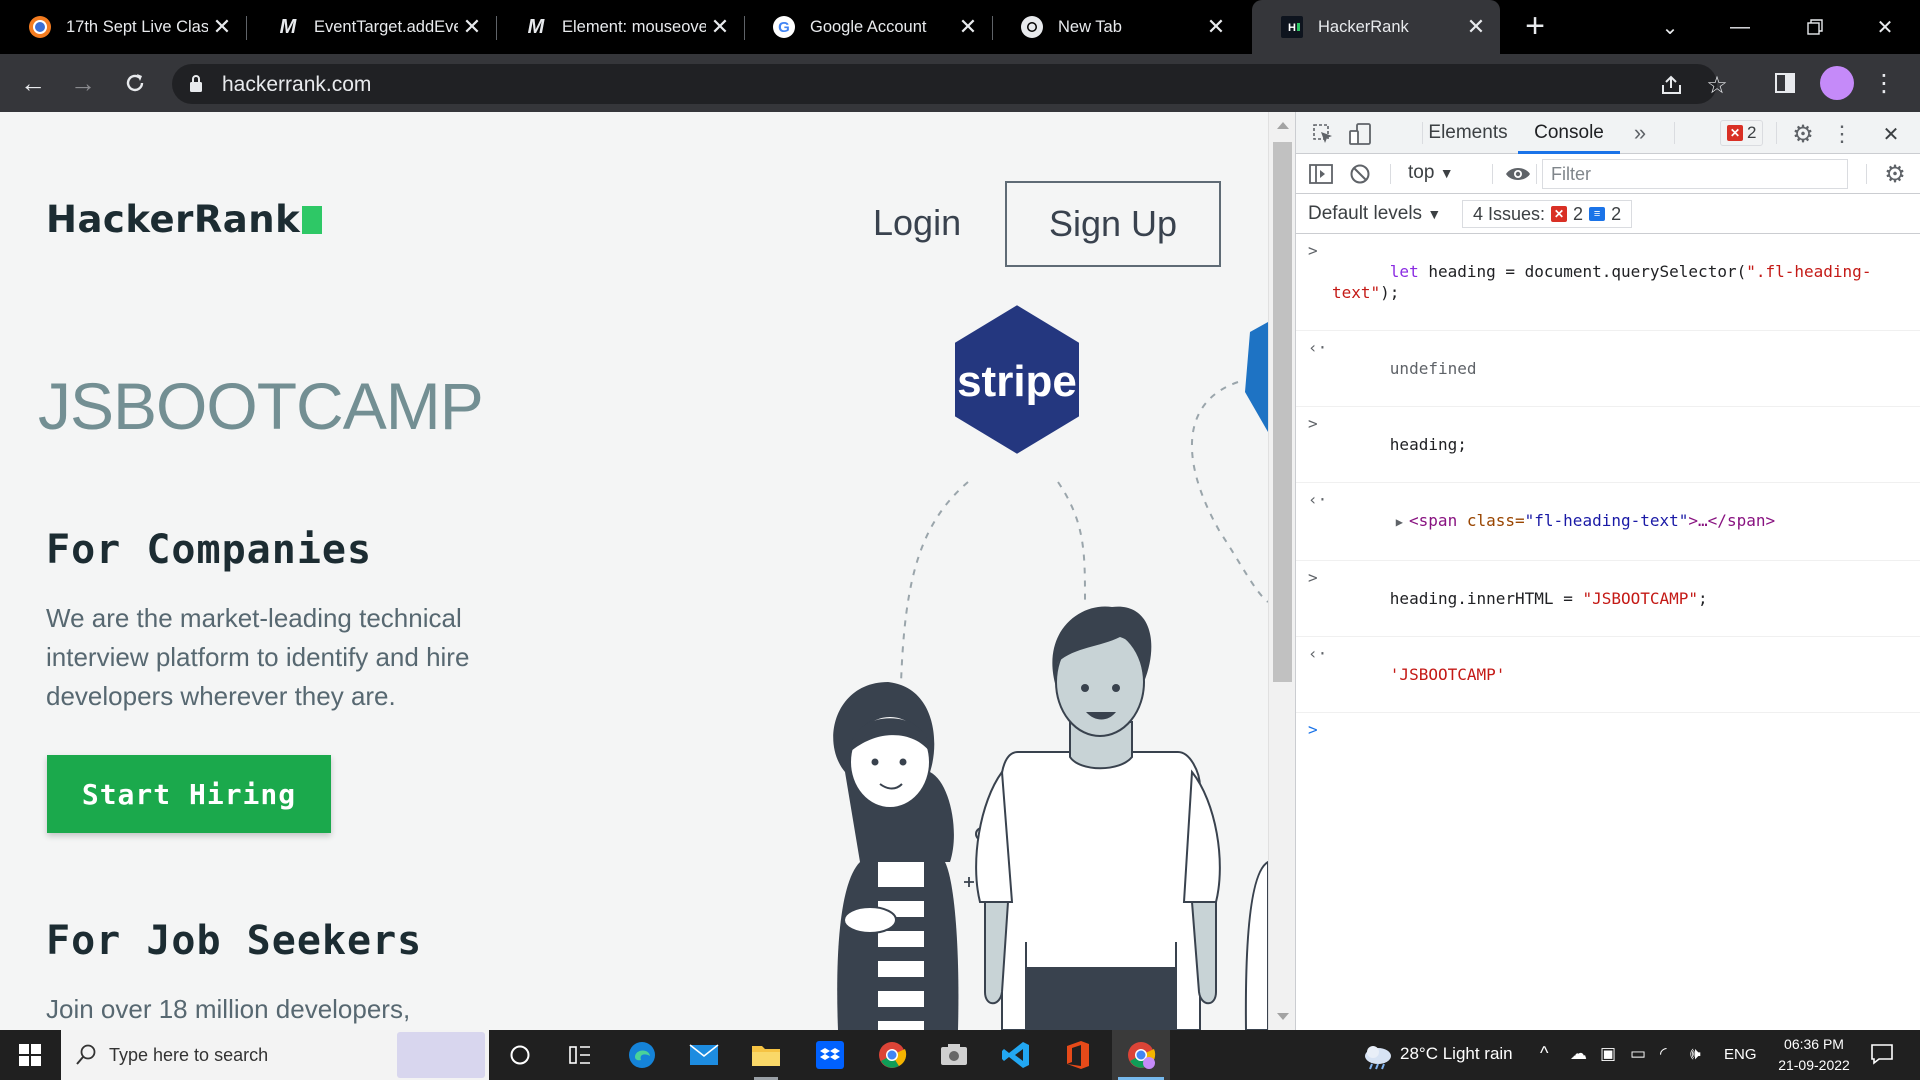 This screenshot has width=1920, height=1080. I want to click on tab-search-icon: ⌄, so click(1670, 27).